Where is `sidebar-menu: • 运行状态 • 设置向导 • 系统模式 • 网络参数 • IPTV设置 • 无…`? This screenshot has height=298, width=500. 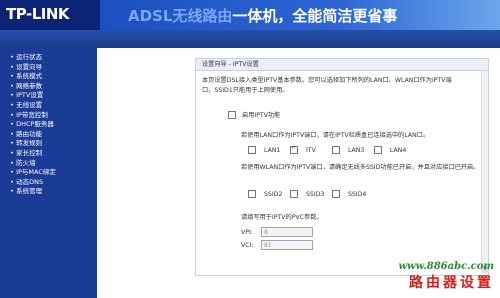 sidebar-menu: • 运行状态 • 设置向导 • 系统模式 • 网络参数 • IPTV设置 • 无… is located at coordinates (48, 122).